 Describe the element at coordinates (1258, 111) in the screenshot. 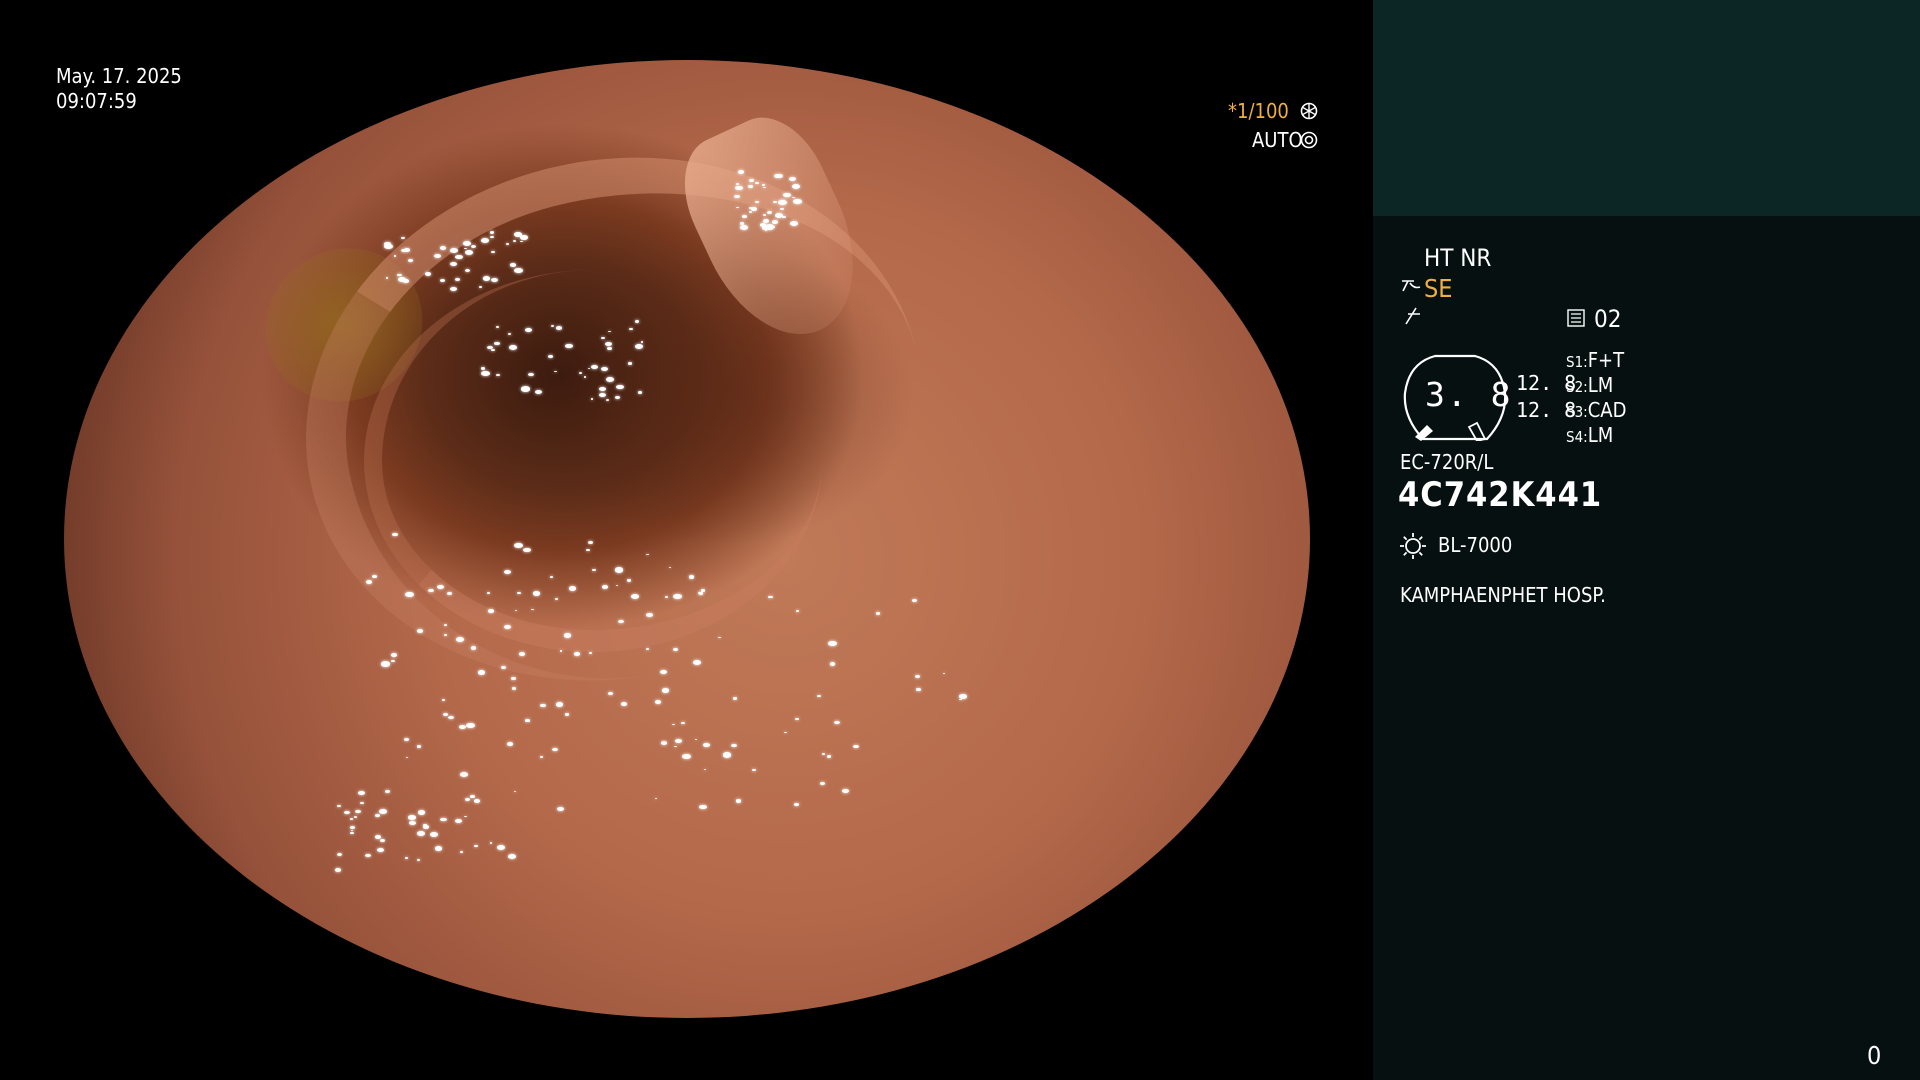

I see `shutter-speed: *1/100` at that location.